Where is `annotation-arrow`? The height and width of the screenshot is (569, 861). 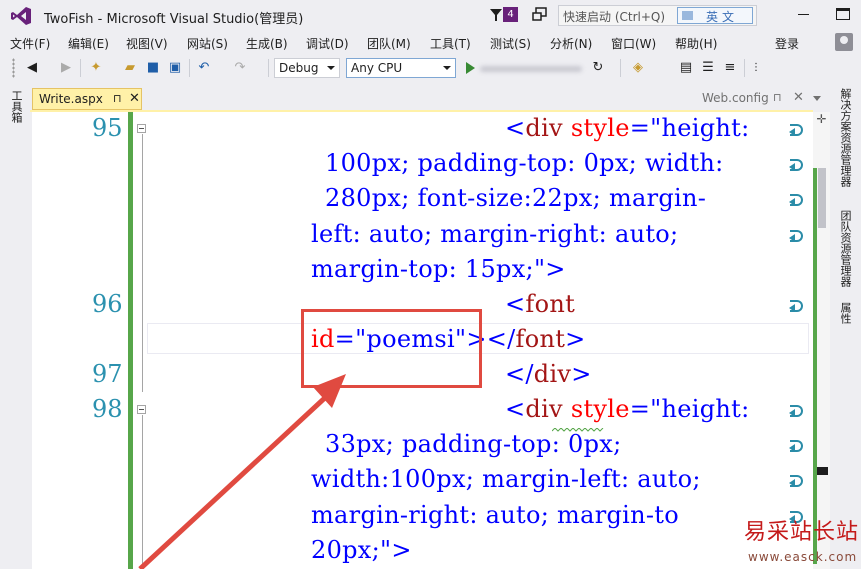
annotation-arrow is located at coordinates (242, 471).